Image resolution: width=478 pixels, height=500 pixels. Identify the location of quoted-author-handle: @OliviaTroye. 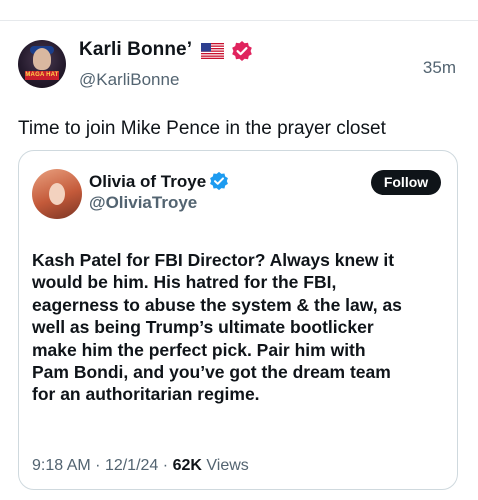
(143, 203).